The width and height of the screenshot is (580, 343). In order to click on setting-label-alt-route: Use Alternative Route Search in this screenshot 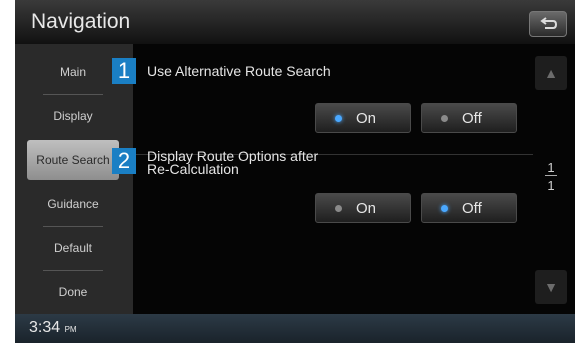, I will do `click(239, 71)`.